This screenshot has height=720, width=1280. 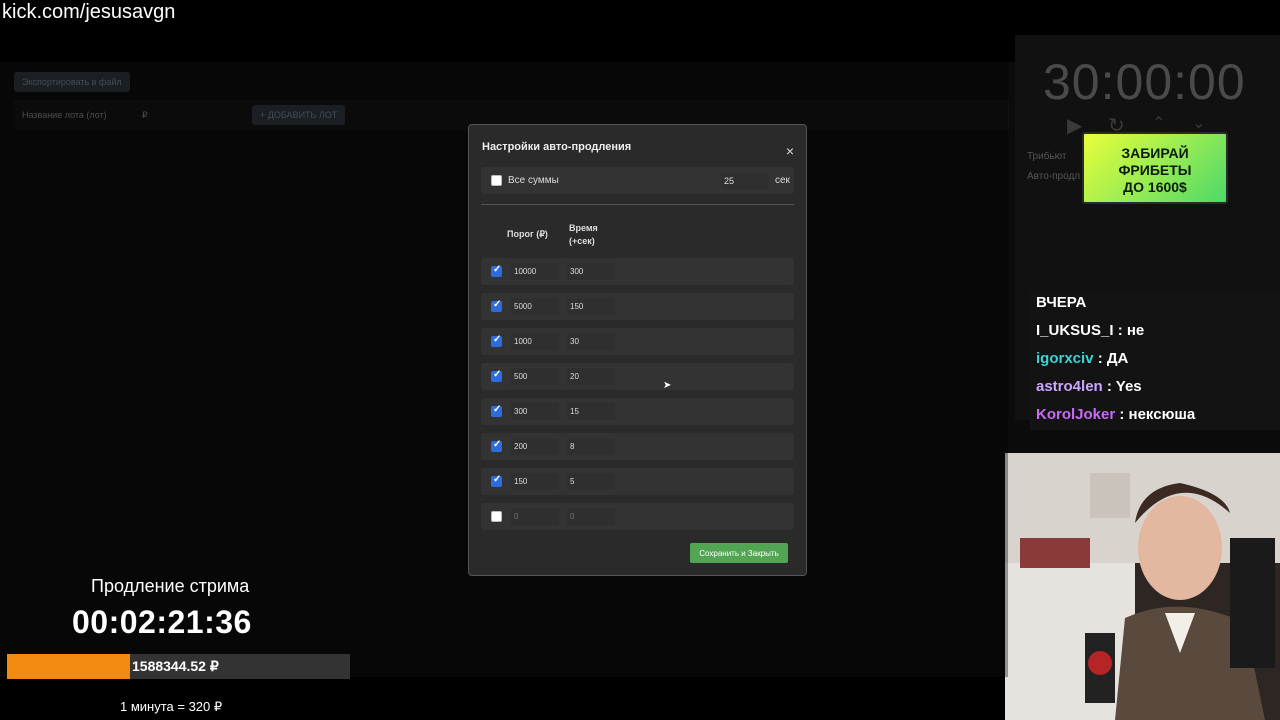 What do you see at coordinates (1111, 358) in the screenshot?
I see `chat-text: : ДА` at bounding box center [1111, 358].